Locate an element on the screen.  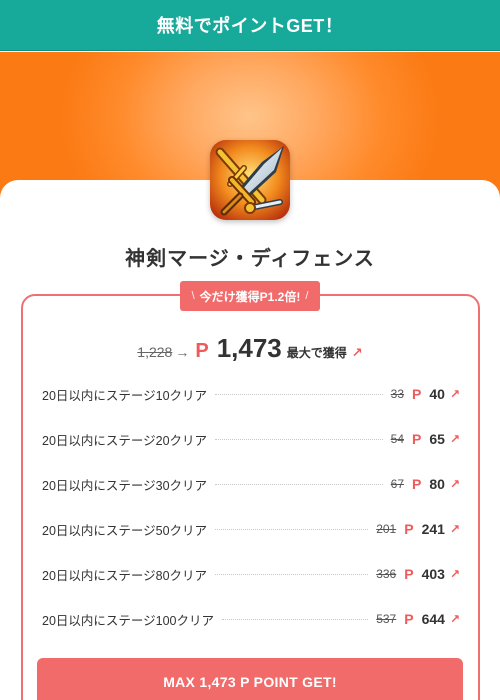
total-points-row: 1,228 → P 1,473 最大で獲得 ↗ is located at coordinates (250, 348).